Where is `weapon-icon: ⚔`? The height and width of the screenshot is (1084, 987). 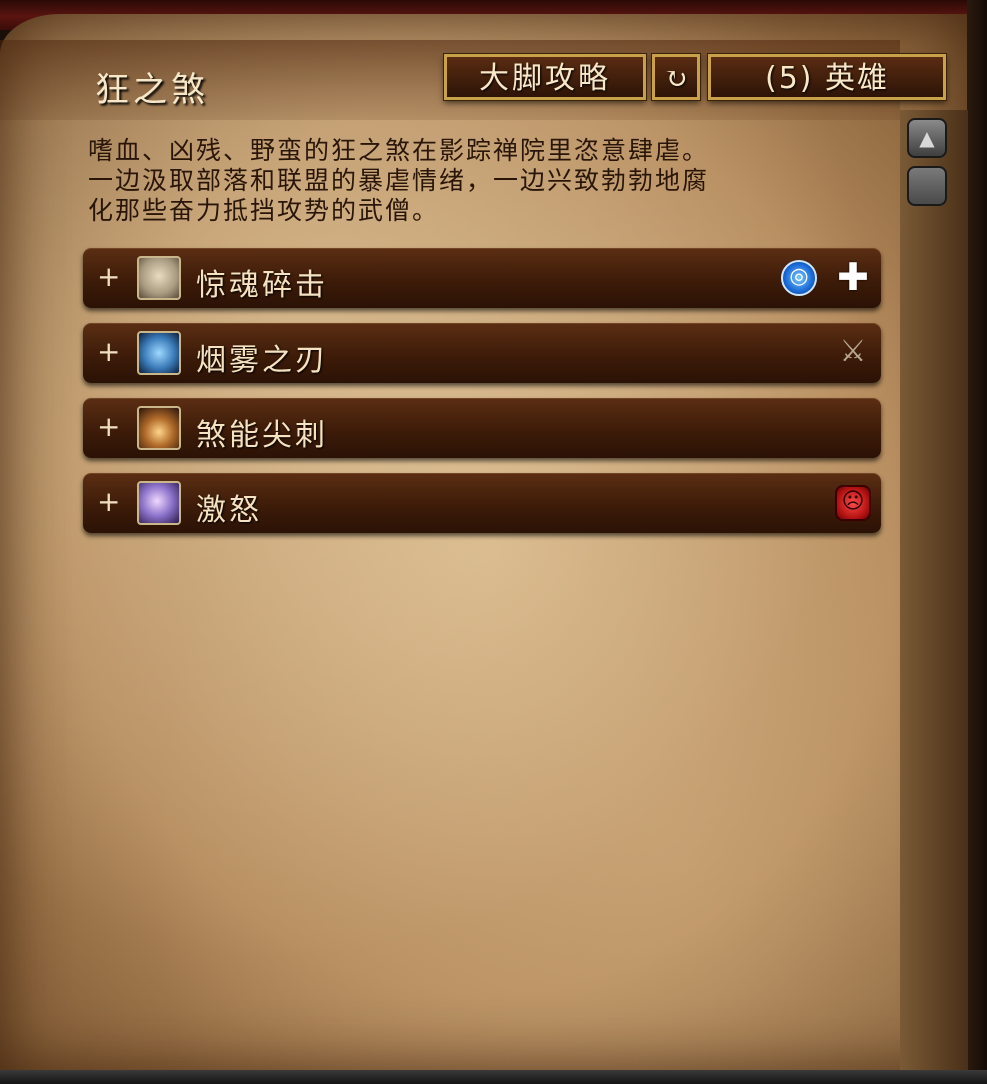 weapon-icon: ⚔ is located at coordinates (853, 351).